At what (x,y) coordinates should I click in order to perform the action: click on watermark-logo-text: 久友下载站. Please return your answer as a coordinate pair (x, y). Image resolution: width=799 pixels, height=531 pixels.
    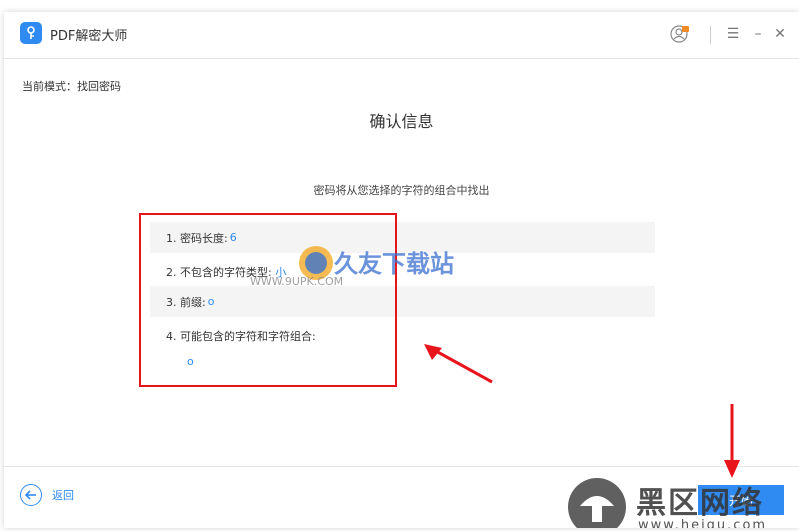
    Looking at the image, I should click on (394, 264).